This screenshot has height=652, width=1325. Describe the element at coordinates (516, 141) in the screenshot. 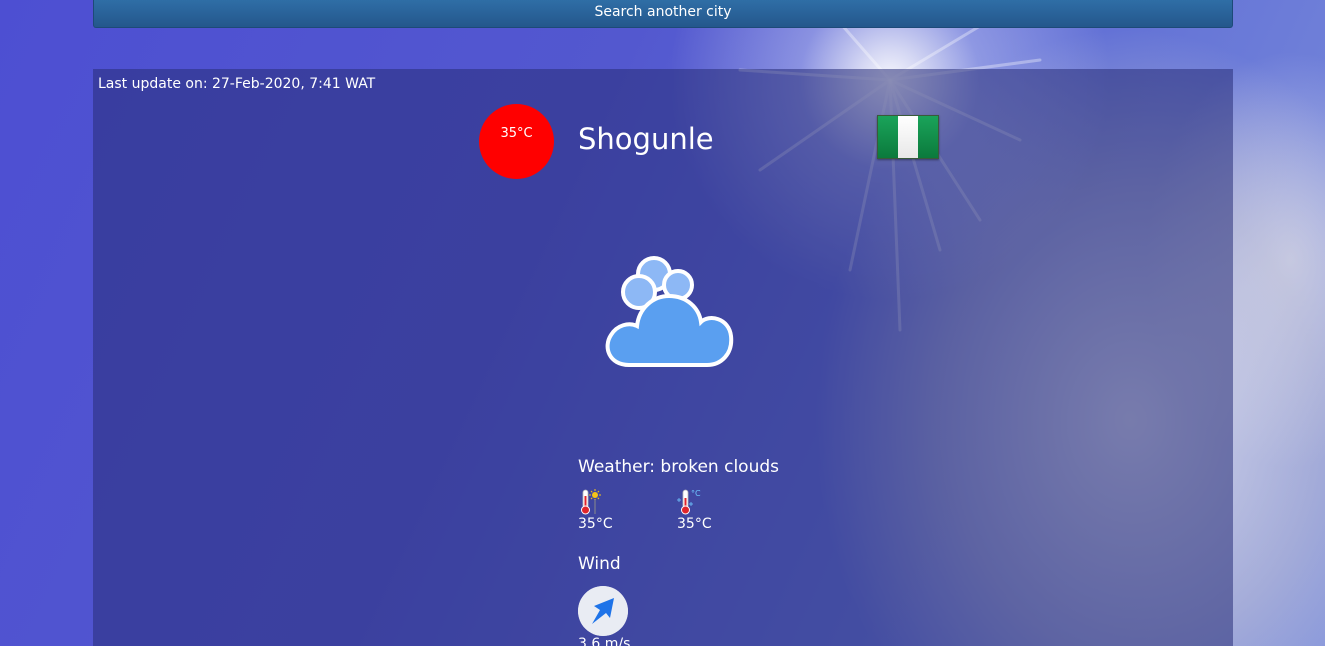

I see `current-temperature-badge: 35°C` at that location.